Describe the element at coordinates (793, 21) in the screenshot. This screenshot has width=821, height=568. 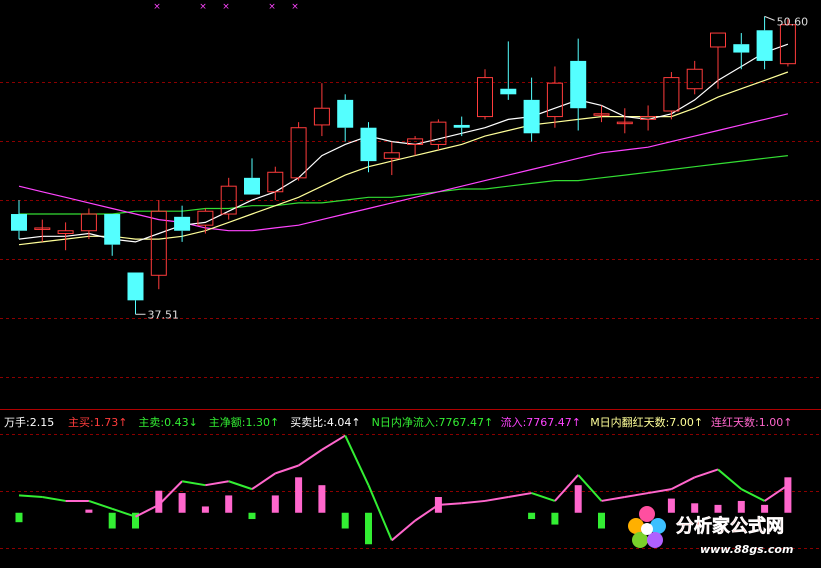
I see `high-price-label: 50.60` at that location.